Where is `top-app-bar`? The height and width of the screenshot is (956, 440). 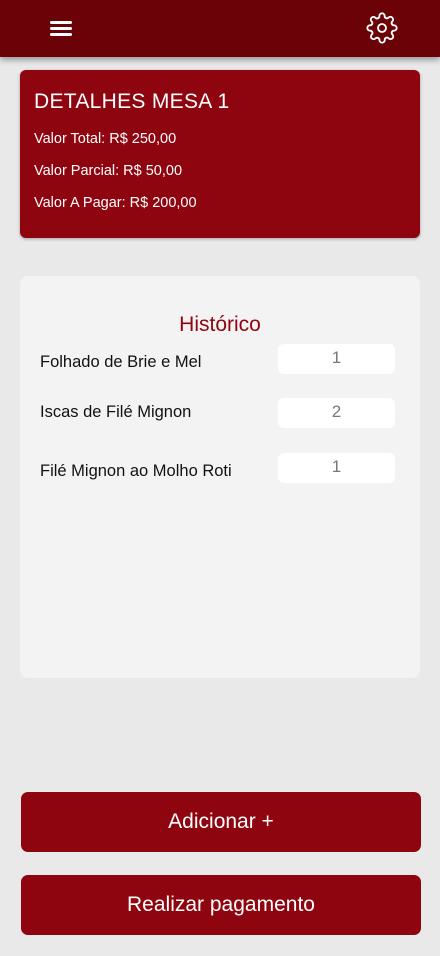 top-app-bar is located at coordinates (220, 28).